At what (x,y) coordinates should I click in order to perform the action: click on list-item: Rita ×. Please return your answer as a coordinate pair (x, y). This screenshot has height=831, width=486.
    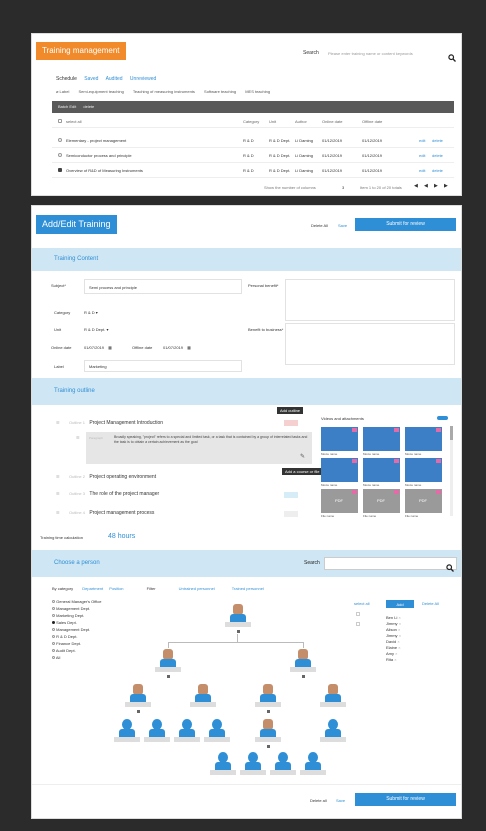
    Looking at the image, I should click on (416, 660).